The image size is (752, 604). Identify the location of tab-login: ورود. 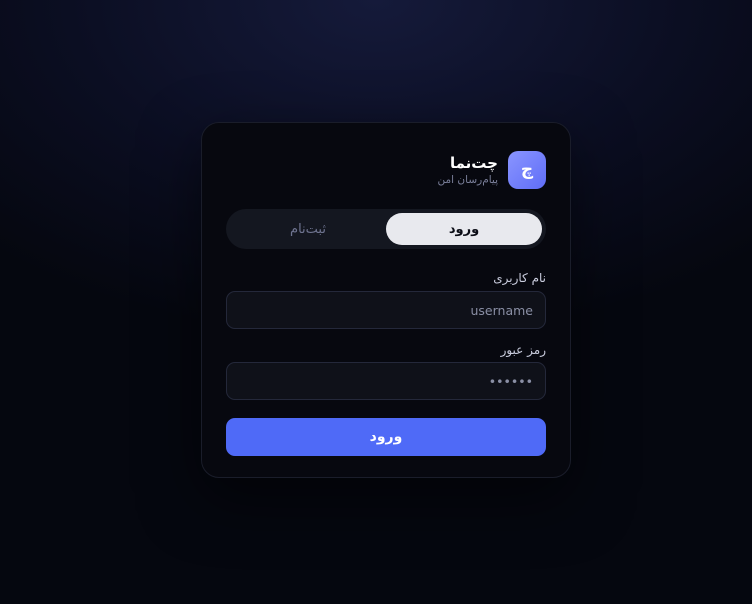
(464, 229).